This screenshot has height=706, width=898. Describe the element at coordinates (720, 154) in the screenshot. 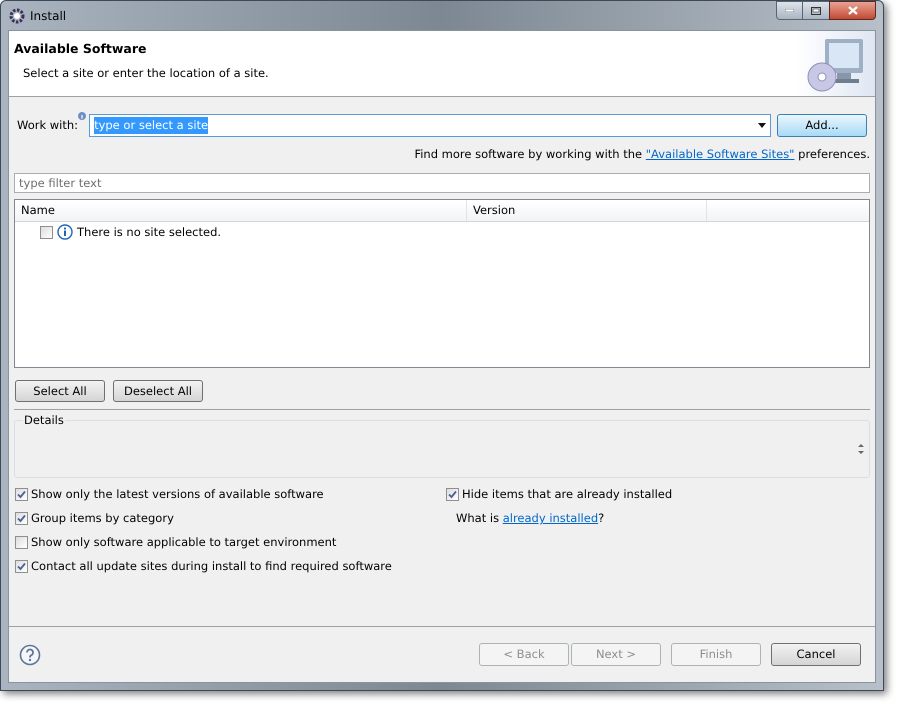

I see `link: "Available Software Sites"` at that location.